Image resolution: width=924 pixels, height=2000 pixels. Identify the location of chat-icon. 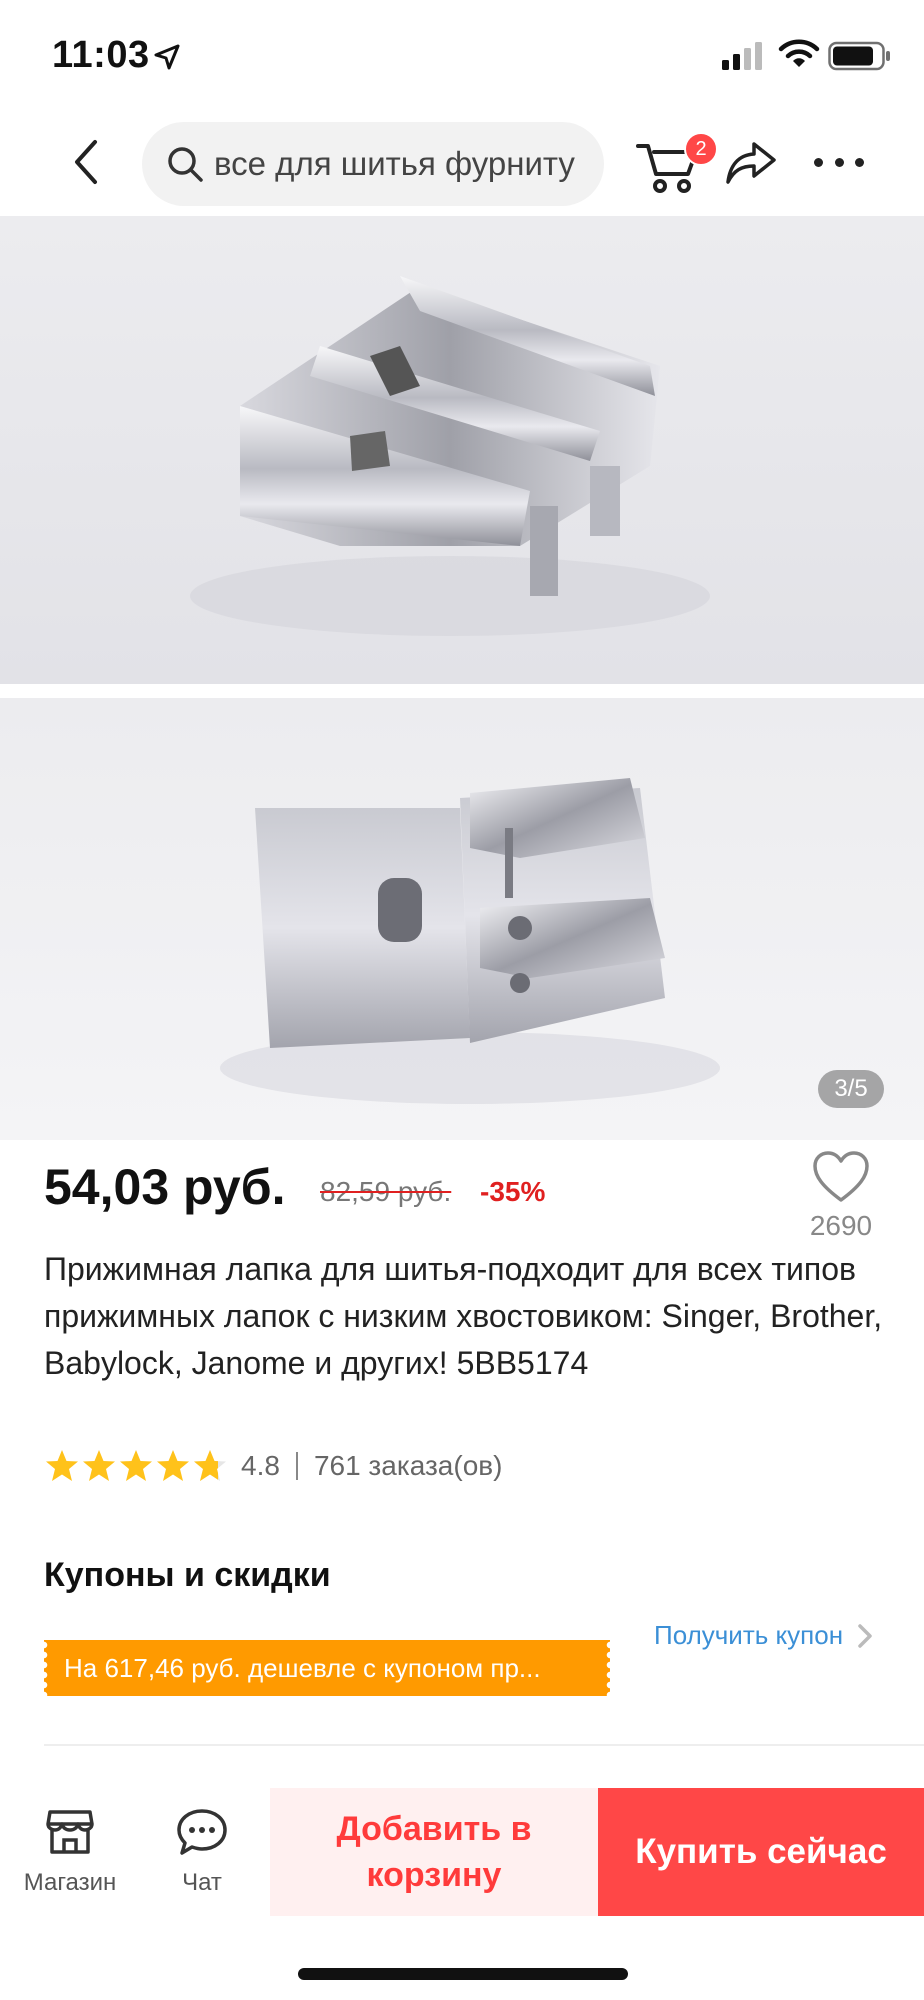
(202, 1832).